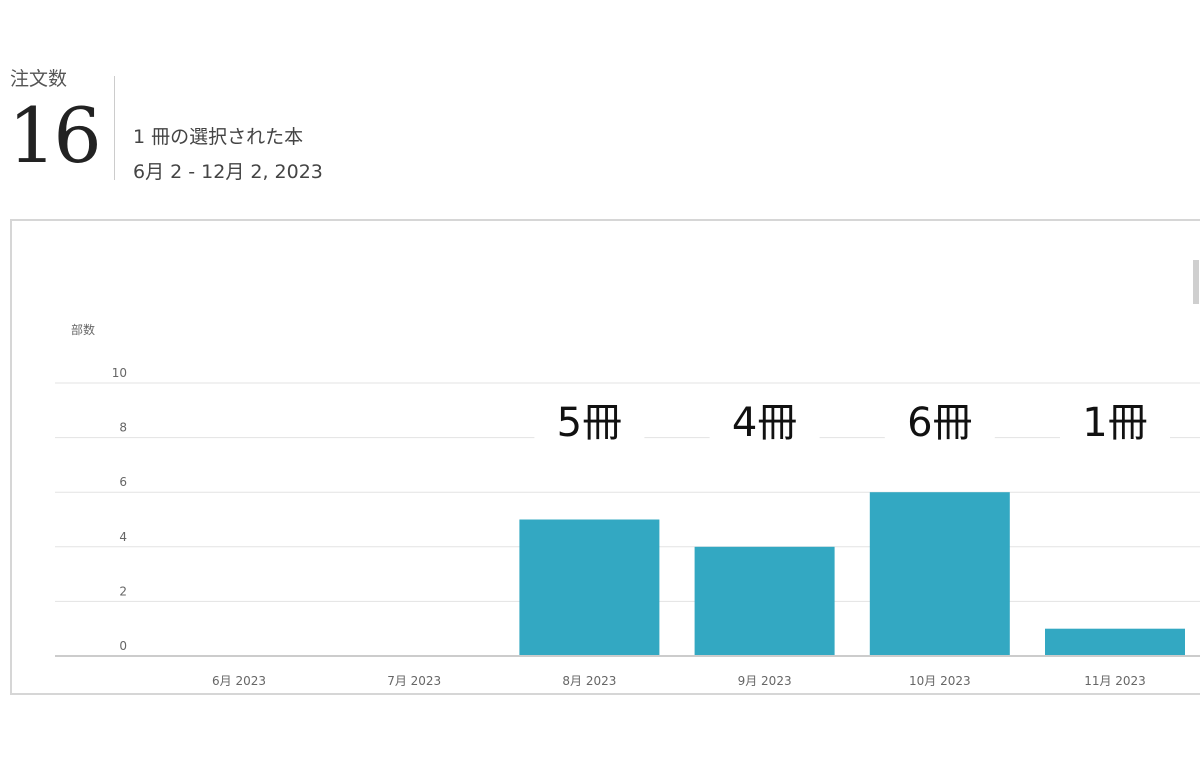 The width and height of the screenshot is (1200, 763). Describe the element at coordinates (123, 646) in the screenshot. I see `y-tick-label: 0` at that location.